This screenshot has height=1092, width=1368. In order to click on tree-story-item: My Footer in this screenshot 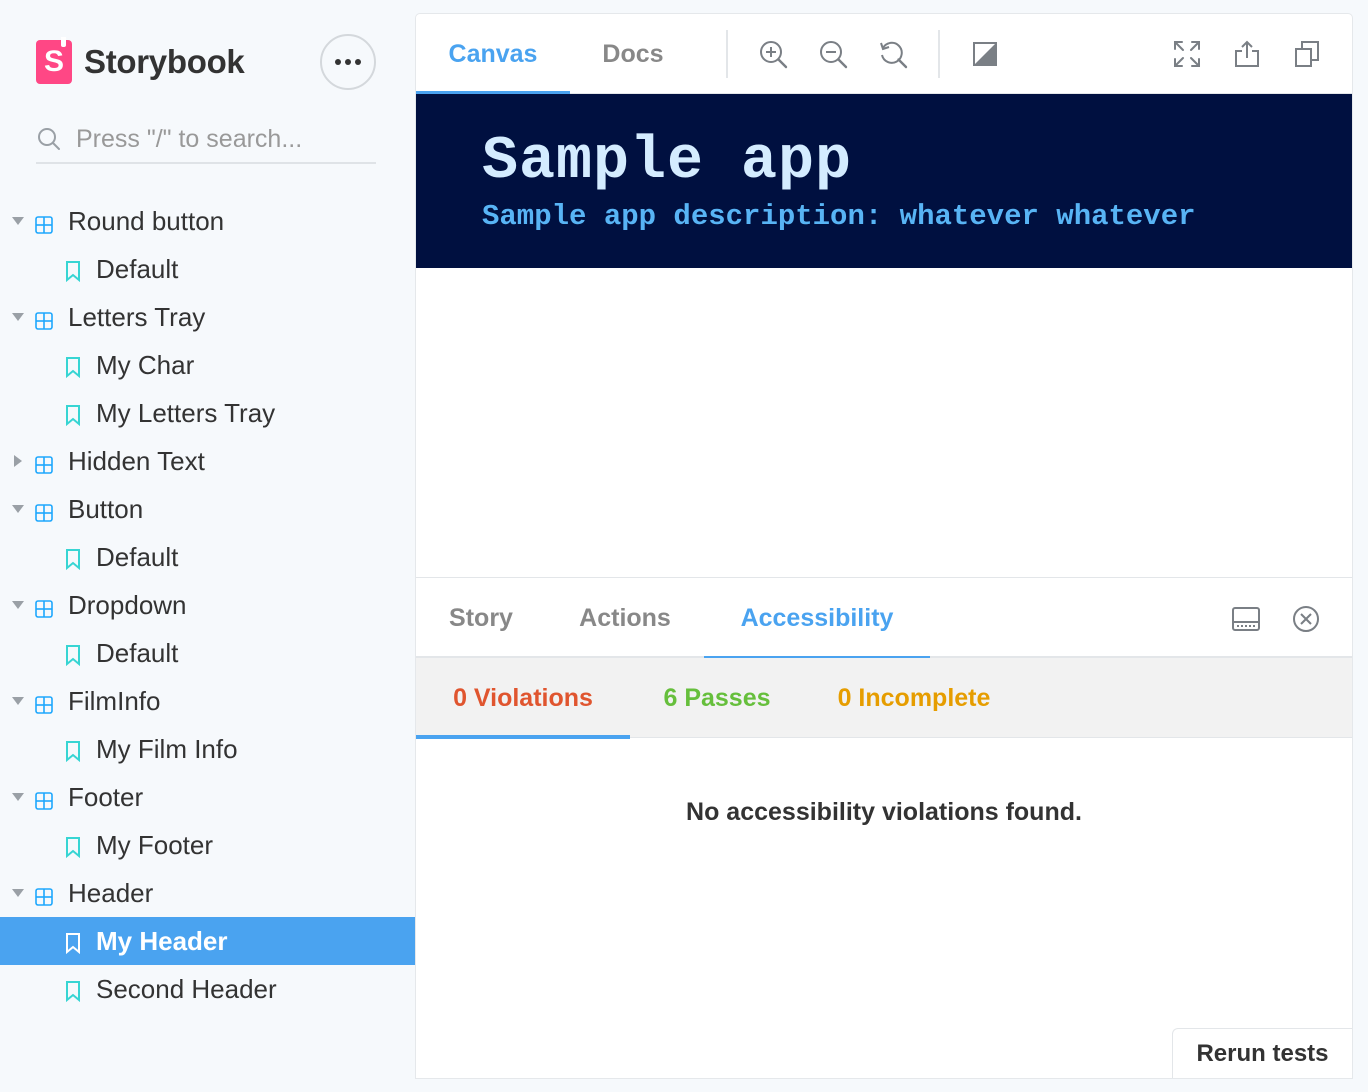, I will do `click(208, 845)`.